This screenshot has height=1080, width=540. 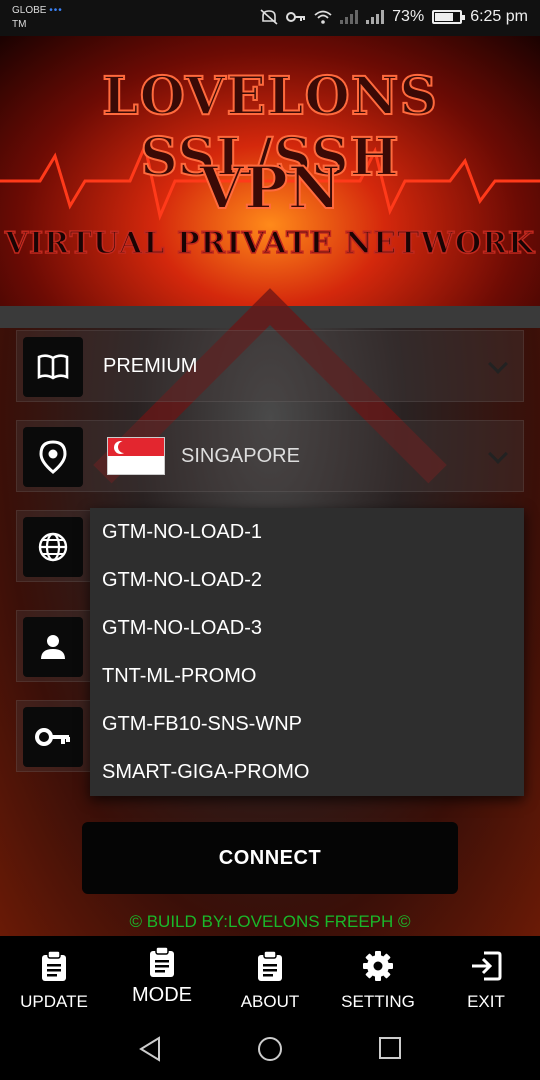 What do you see at coordinates (53, 367) in the screenshot?
I see `book-icon` at bounding box center [53, 367].